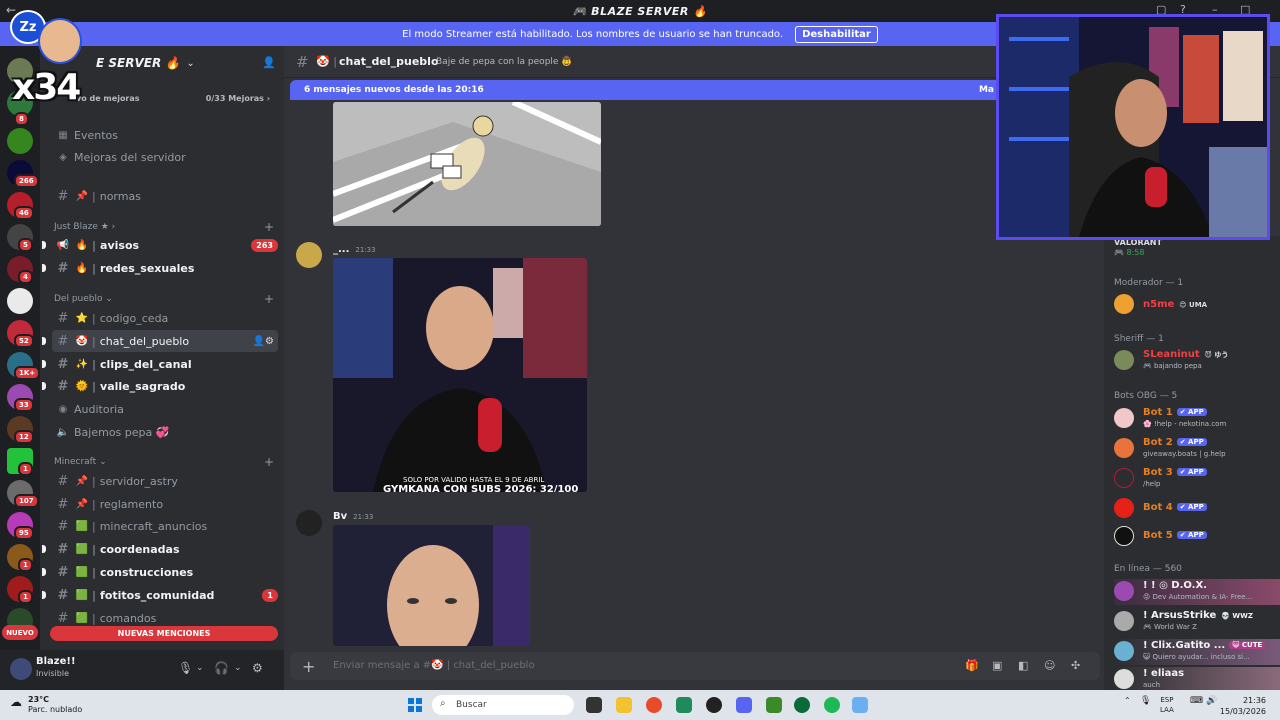 The height and width of the screenshot is (720, 1280). Describe the element at coordinates (164, 462) in the screenshot. I see `category-minecraft: Minecraft ⌄ +` at that location.